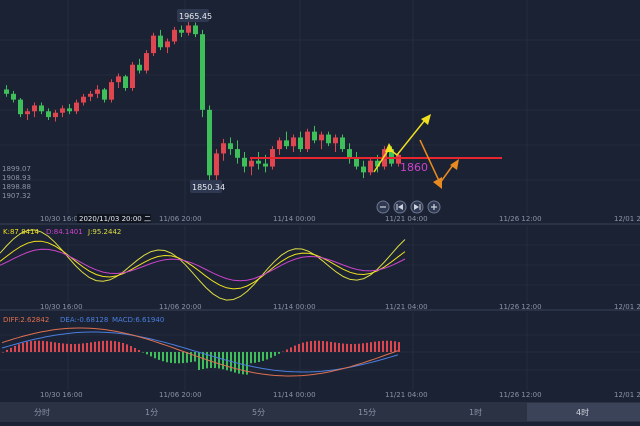 The image size is (640, 426). I want to click on zoom-out-button, so click(383, 207).